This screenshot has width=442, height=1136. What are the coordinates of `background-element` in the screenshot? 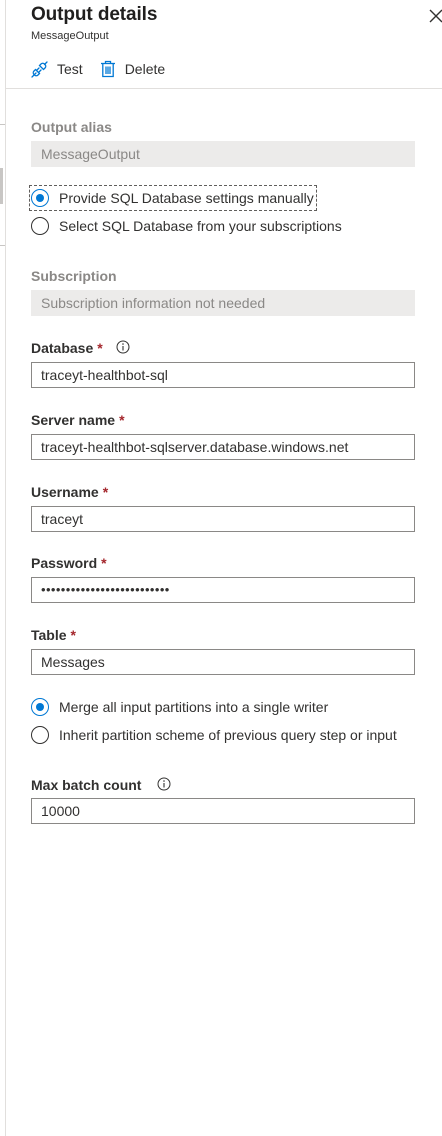 It's located at (1, 186).